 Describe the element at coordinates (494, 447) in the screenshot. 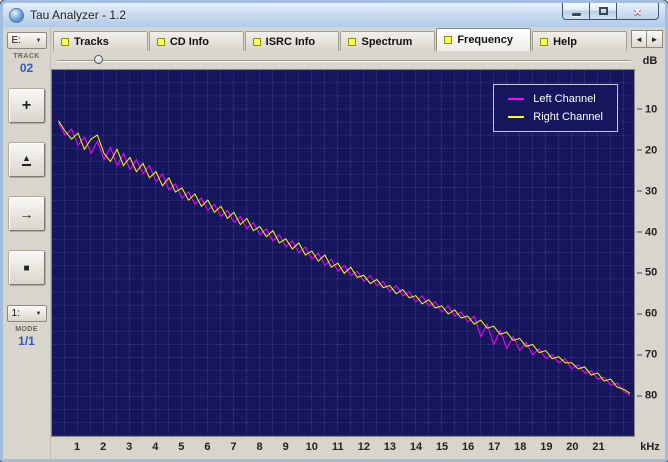

I see `x-tick-label: 17` at that location.